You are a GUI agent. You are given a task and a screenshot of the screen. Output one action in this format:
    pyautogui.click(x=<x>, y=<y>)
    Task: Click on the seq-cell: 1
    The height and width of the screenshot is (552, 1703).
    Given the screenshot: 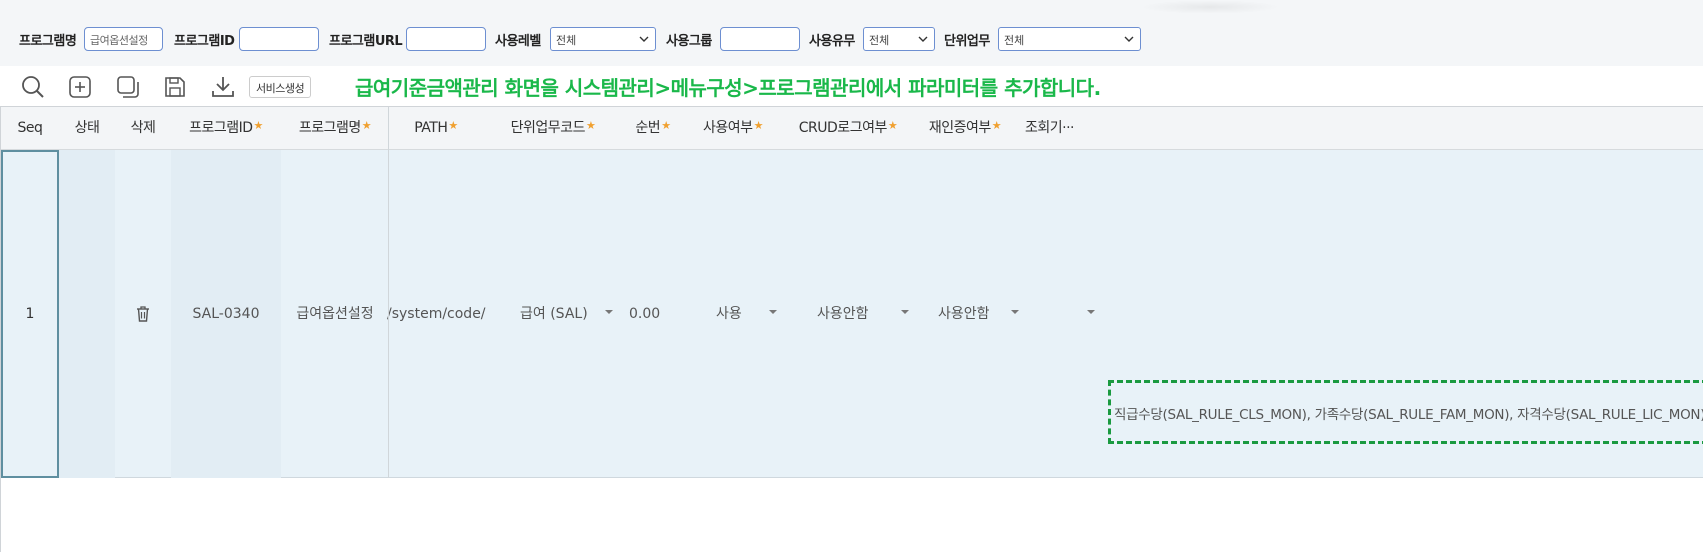 What is the action you would take?
    pyautogui.click(x=30, y=314)
    